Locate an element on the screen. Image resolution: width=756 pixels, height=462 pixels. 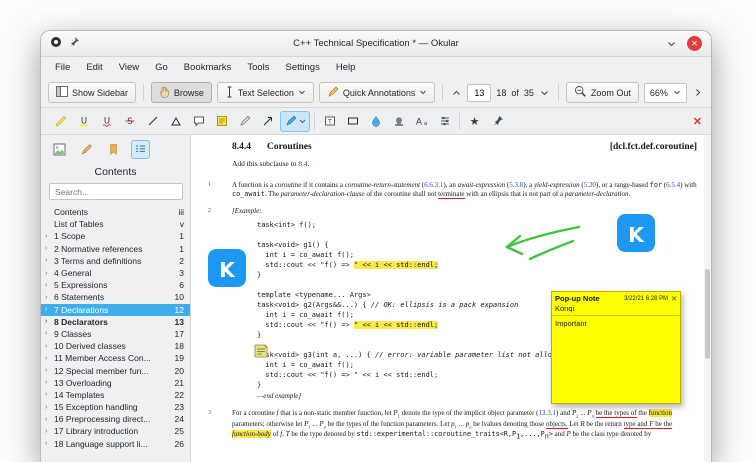
rectangle-tool-button is located at coordinates (352, 121).